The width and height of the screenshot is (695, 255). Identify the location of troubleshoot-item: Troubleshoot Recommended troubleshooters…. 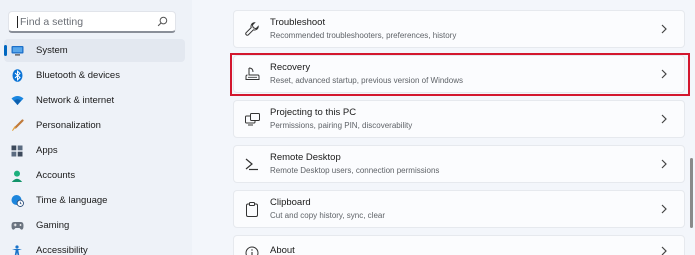
(459, 29).